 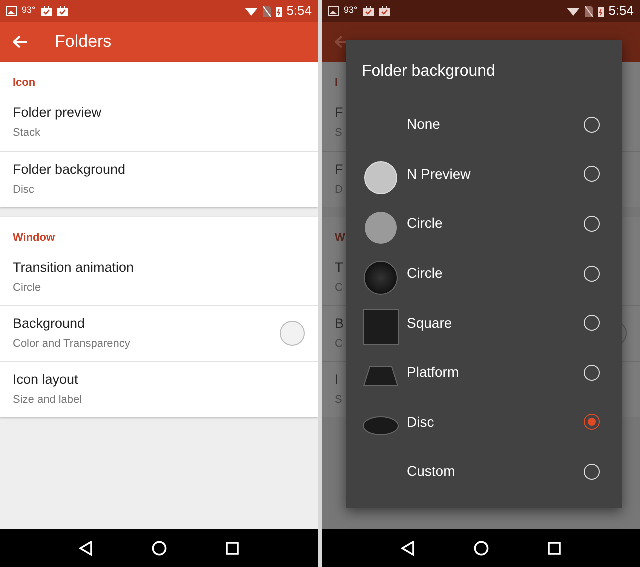 What do you see at coordinates (27, 288) in the screenshot?
I see `item-subtitle: Circle` at bounding box center [27, 288].